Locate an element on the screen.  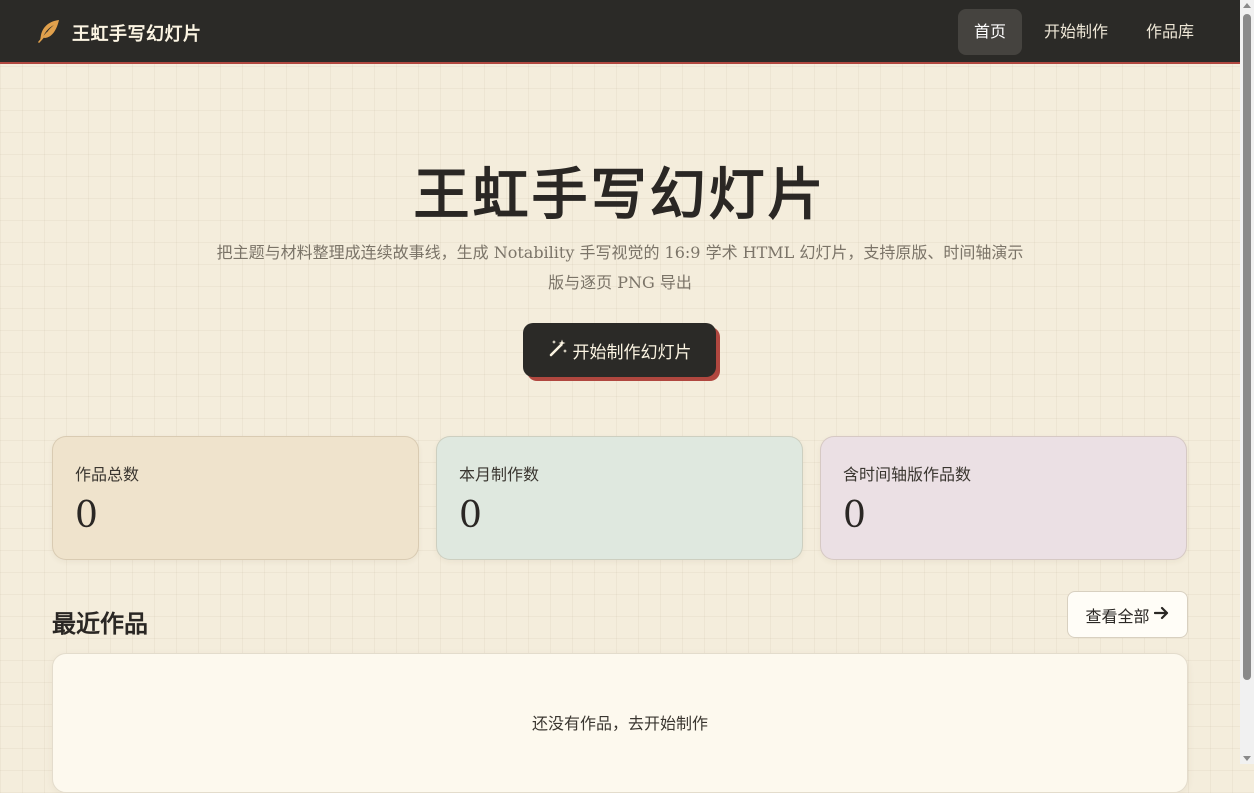
view-all-button: 查看全部 is located at coordinates (1127, 614).